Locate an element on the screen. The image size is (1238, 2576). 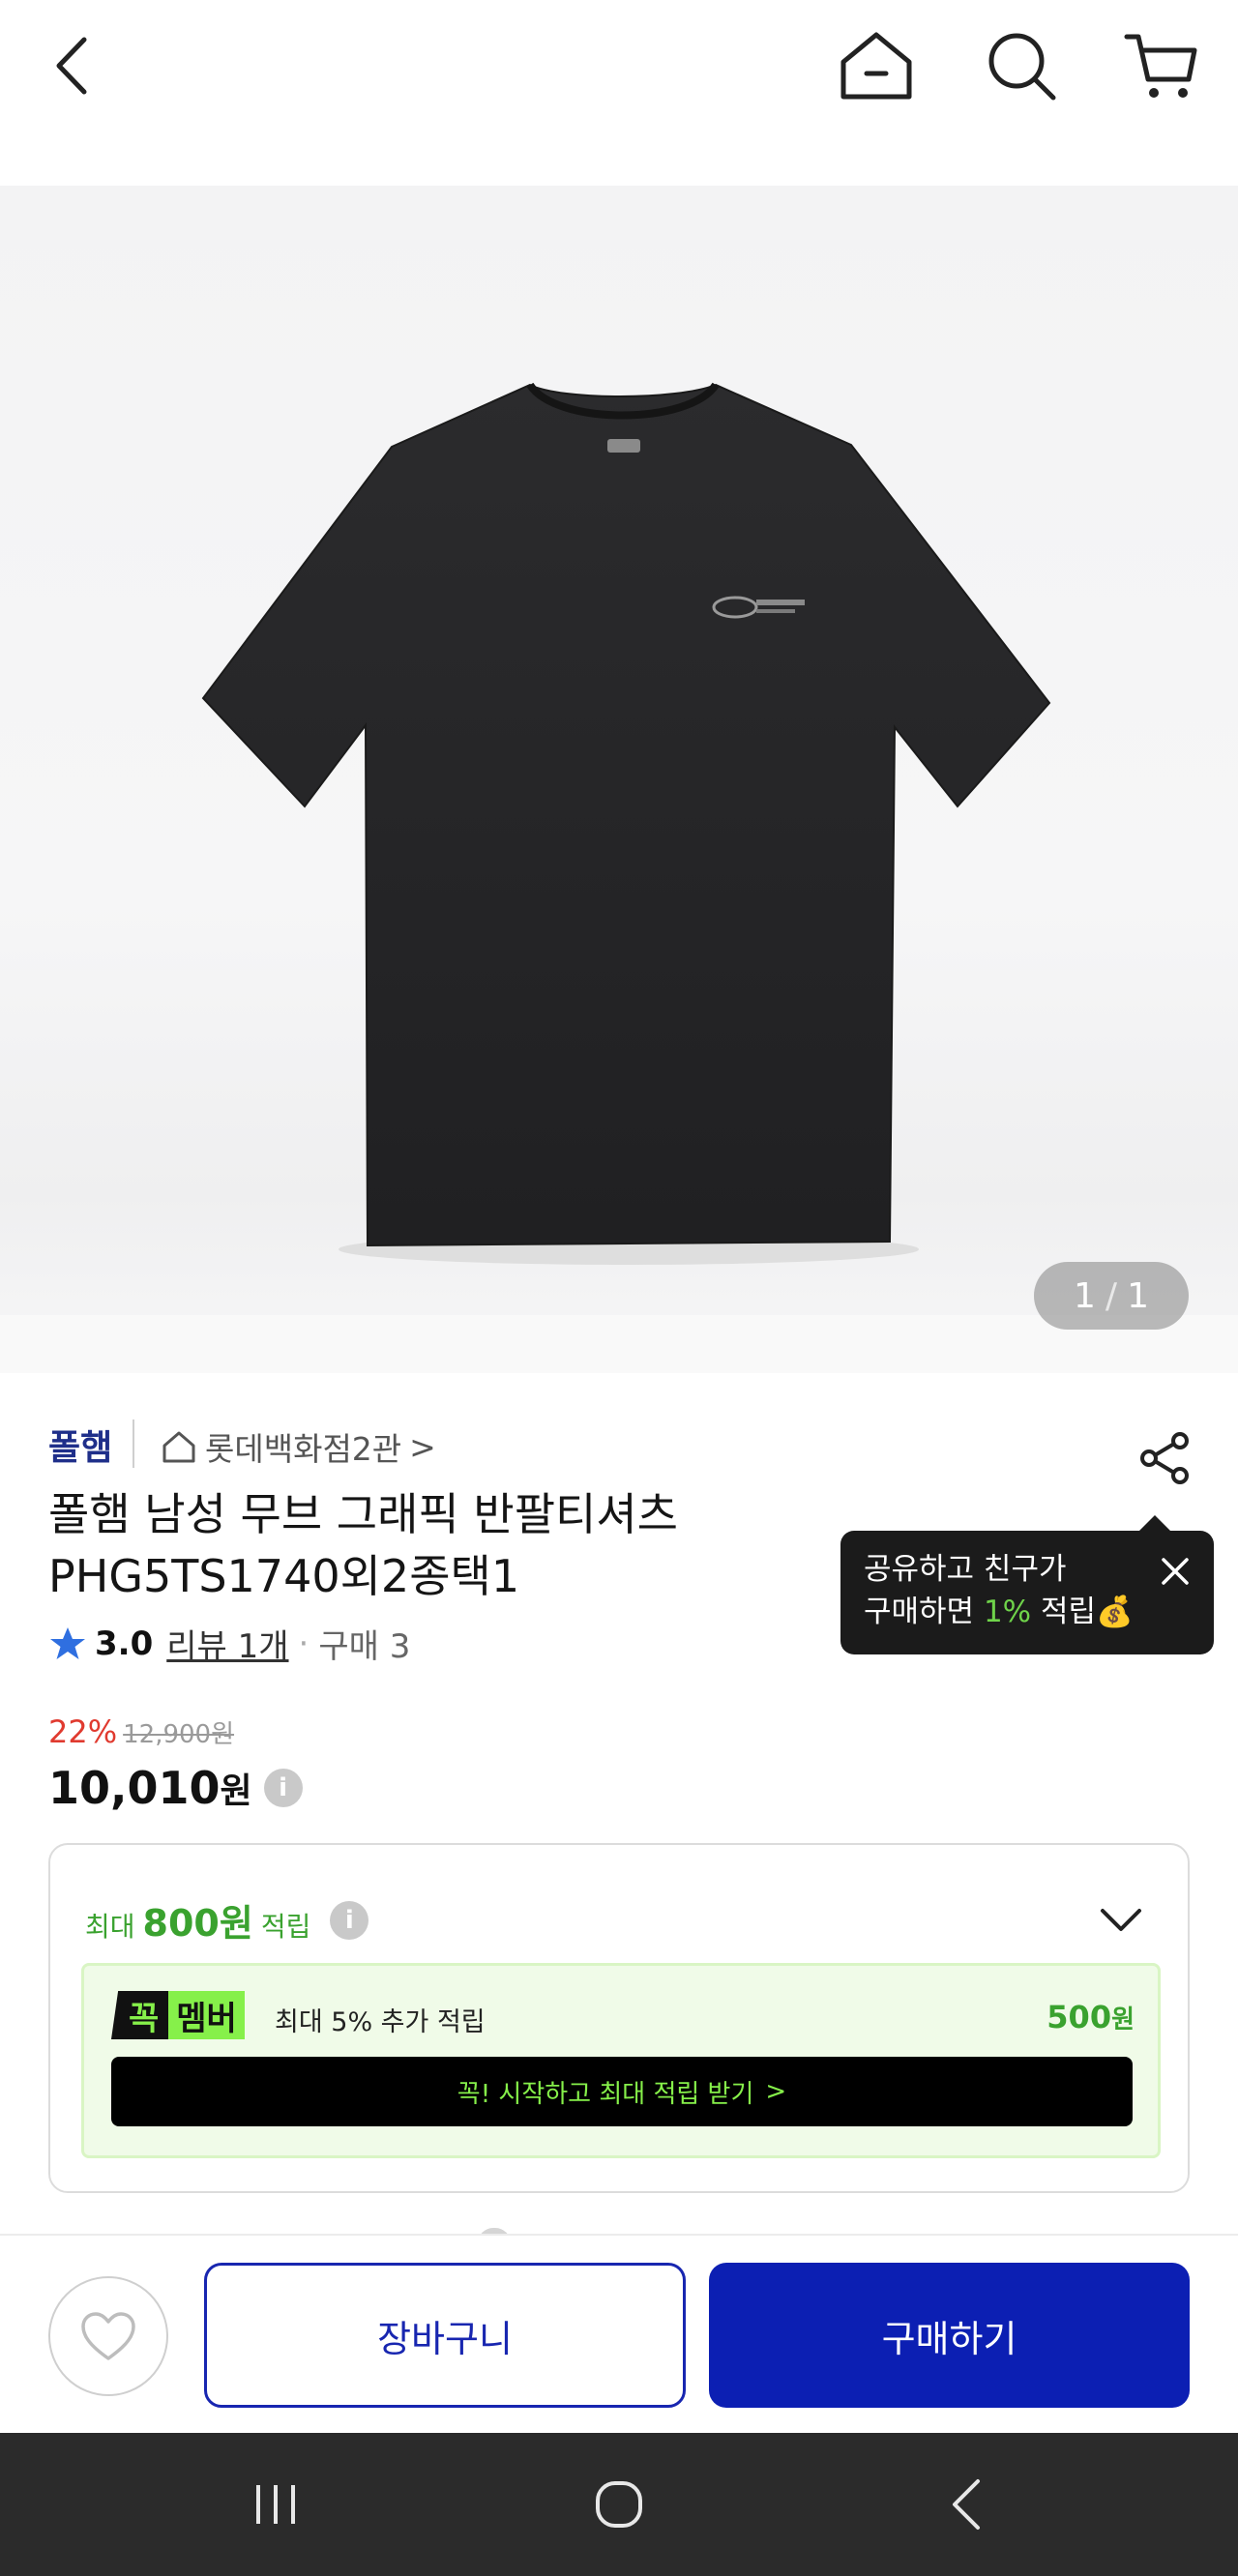
store-link: 롯데백화점2관 > is located at coordinates (298, 1446).